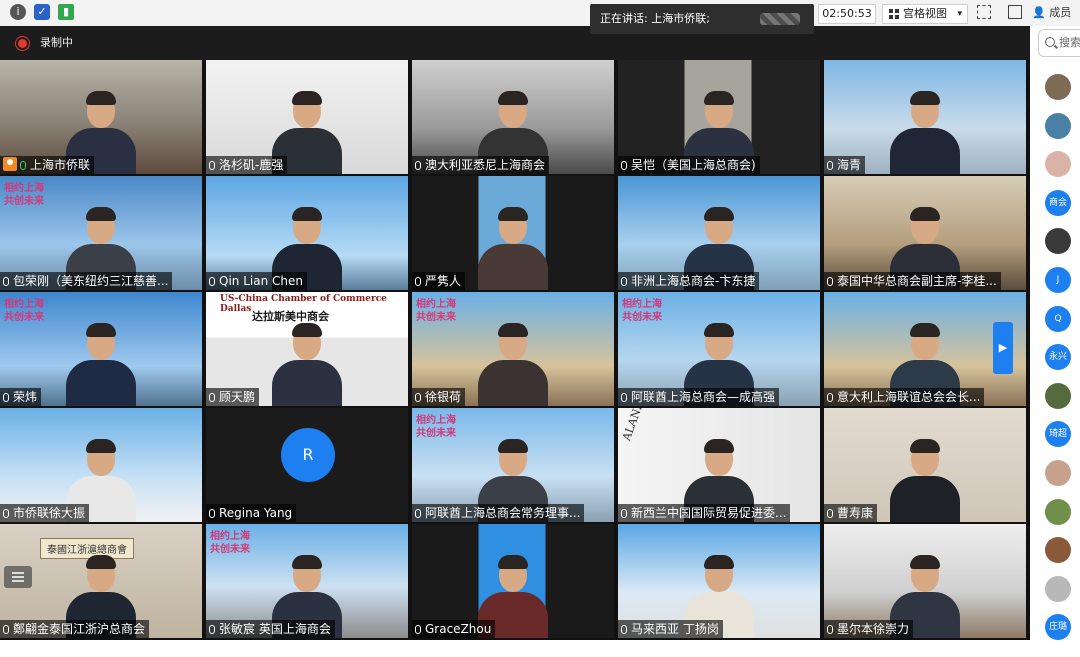 This screenshot has height=657, width=1080. What do you see at coordinates (513, 581) in the screenshot?
I see `video-tile: GraceZhou` at bounding box center [513, 581].